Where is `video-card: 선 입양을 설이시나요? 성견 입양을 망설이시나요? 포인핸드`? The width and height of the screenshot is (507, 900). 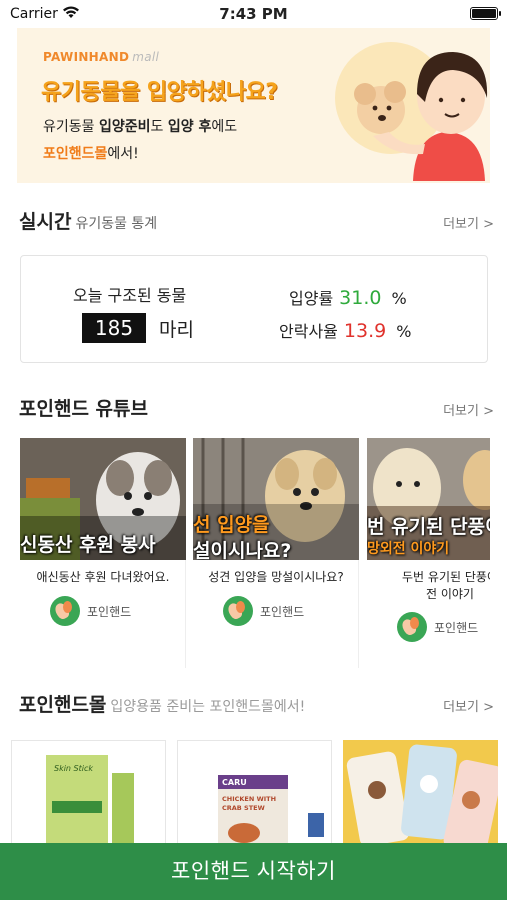
video-card: 선 입양을 설이시나요? 성견 입양을 망설이시나요? 포인핸드 is located at coordinates (276, 553).